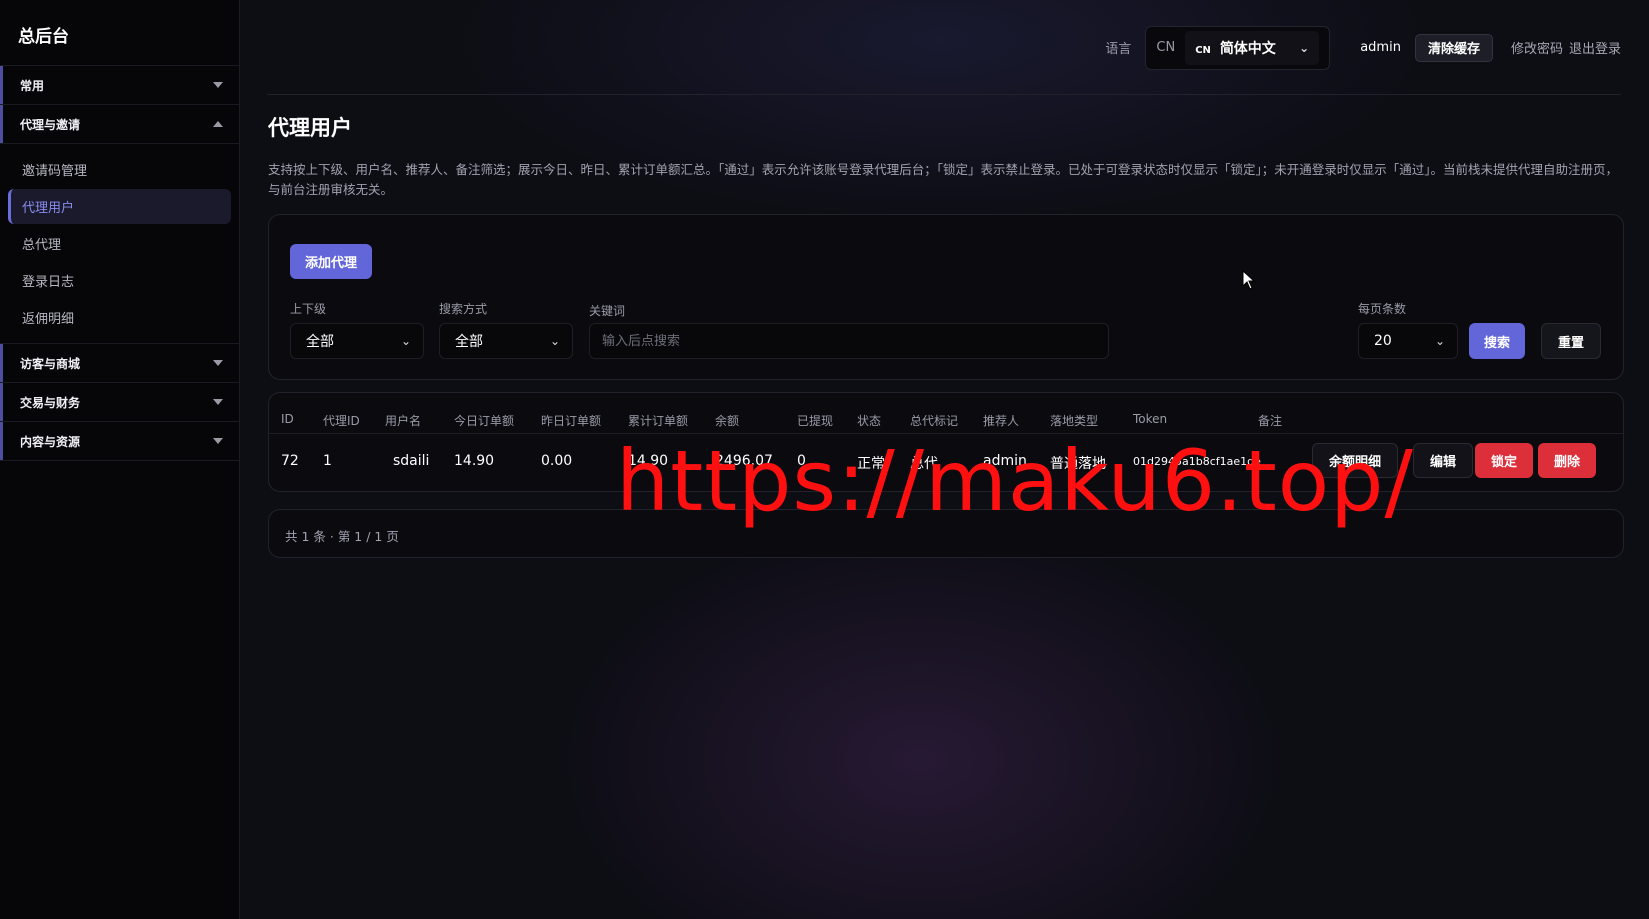 This screenshot has height=919, width=1649. What do you see at coordinates (1408, 341) in the screenshot?
I see `page-size-select: 20 ⌄` at bounding box center [1408, 341].